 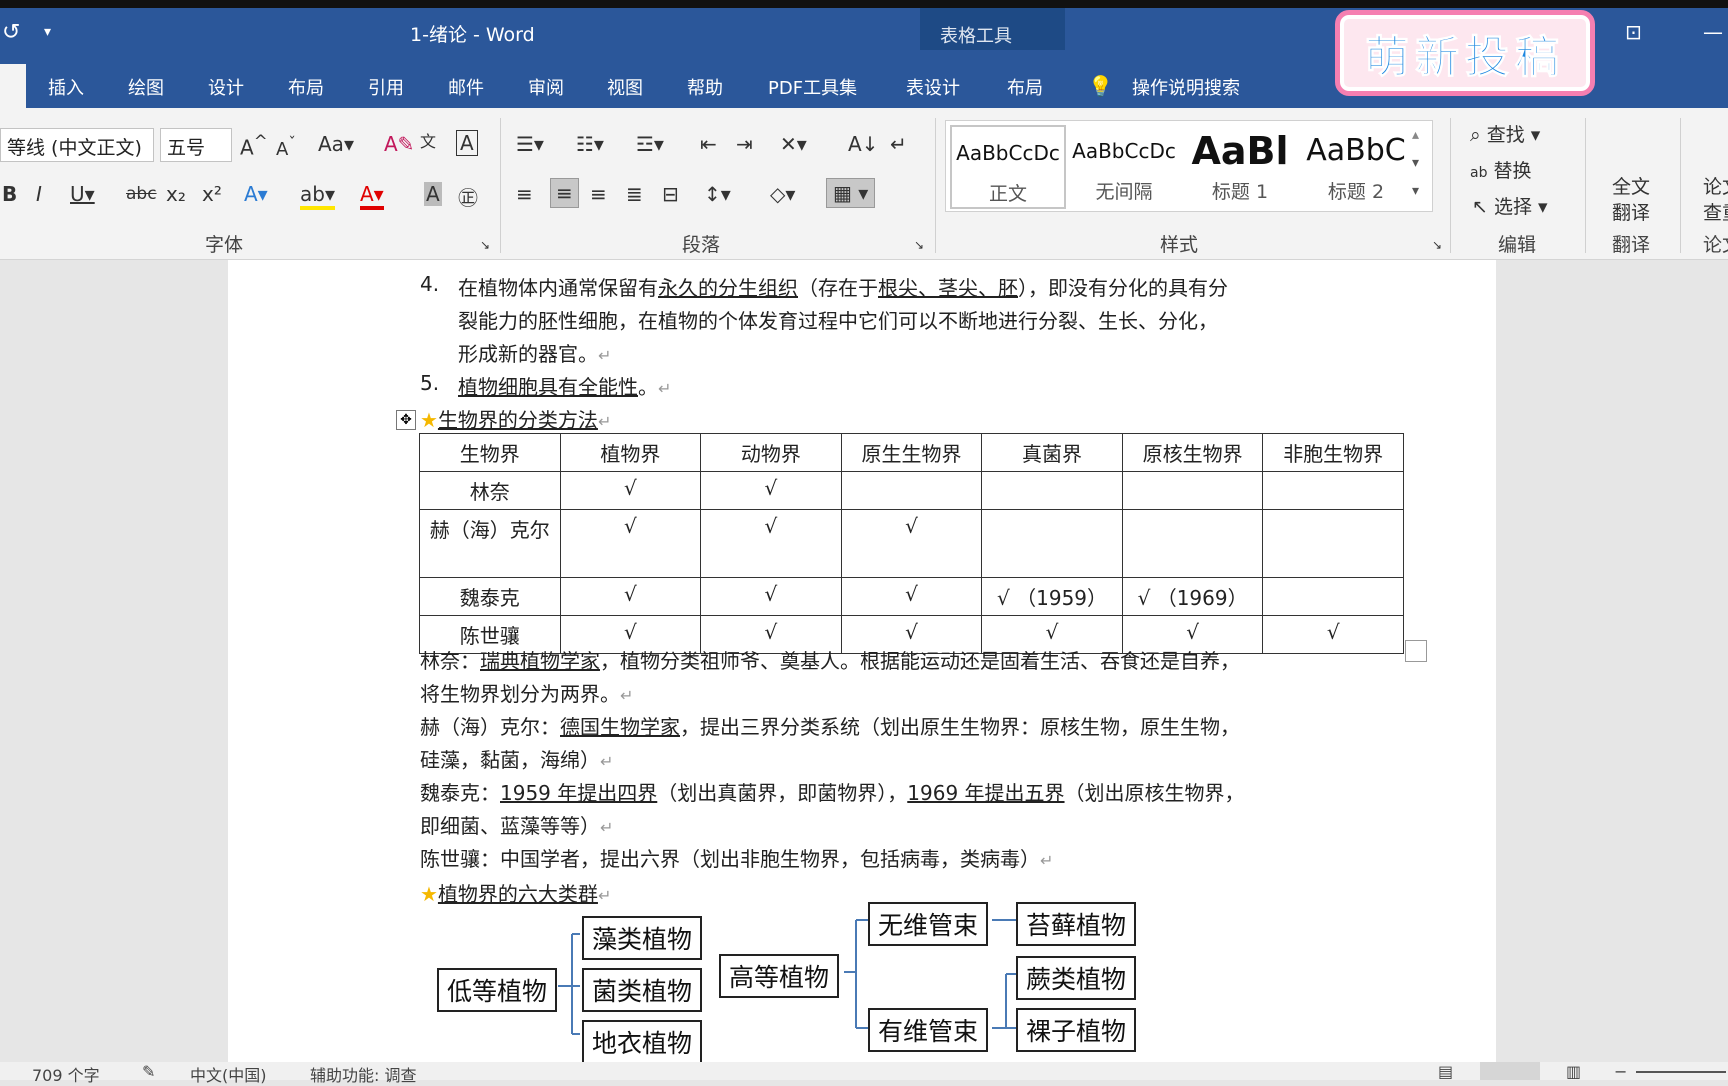 I want to click on grow-font-icon: A^, so click(x=254, y=146).